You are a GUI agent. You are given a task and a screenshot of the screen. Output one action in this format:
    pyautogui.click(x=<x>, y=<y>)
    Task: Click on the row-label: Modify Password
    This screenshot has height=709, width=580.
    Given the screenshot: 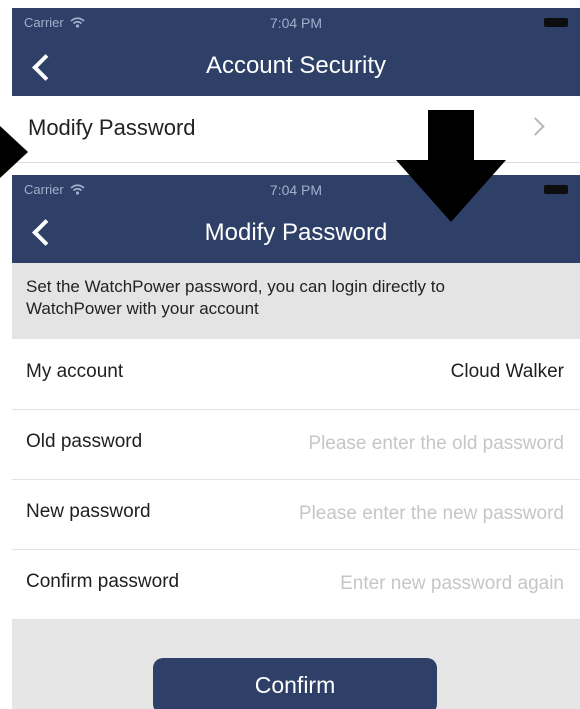 What is the action you would take?
    pyautogui.click(x=112, y=127)
    